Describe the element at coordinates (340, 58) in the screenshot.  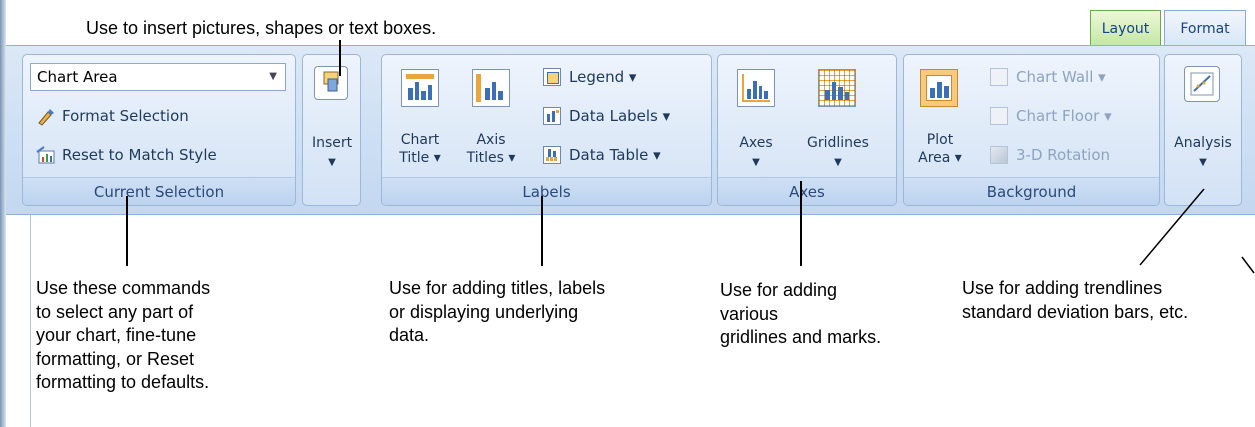
I see `insert-callout-line` at that location.